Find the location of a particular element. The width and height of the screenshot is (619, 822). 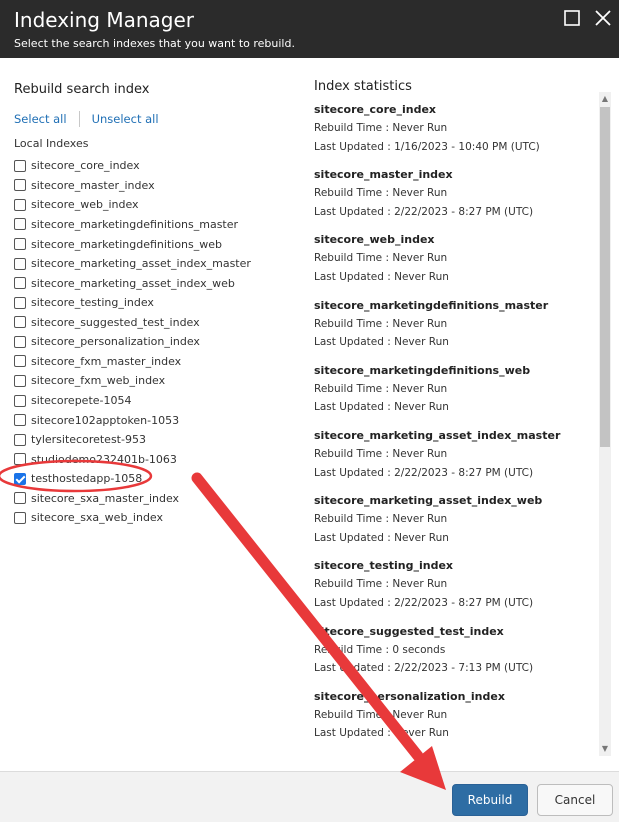

link-divider is located at coordinates (79, 118).